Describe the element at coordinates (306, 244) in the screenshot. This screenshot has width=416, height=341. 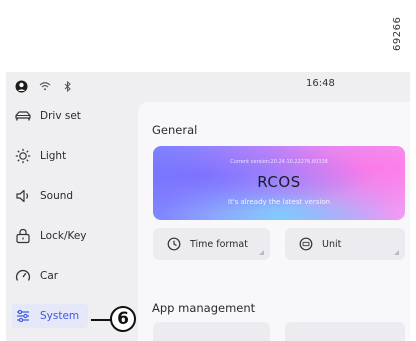
I see `unit-icon` at that location.